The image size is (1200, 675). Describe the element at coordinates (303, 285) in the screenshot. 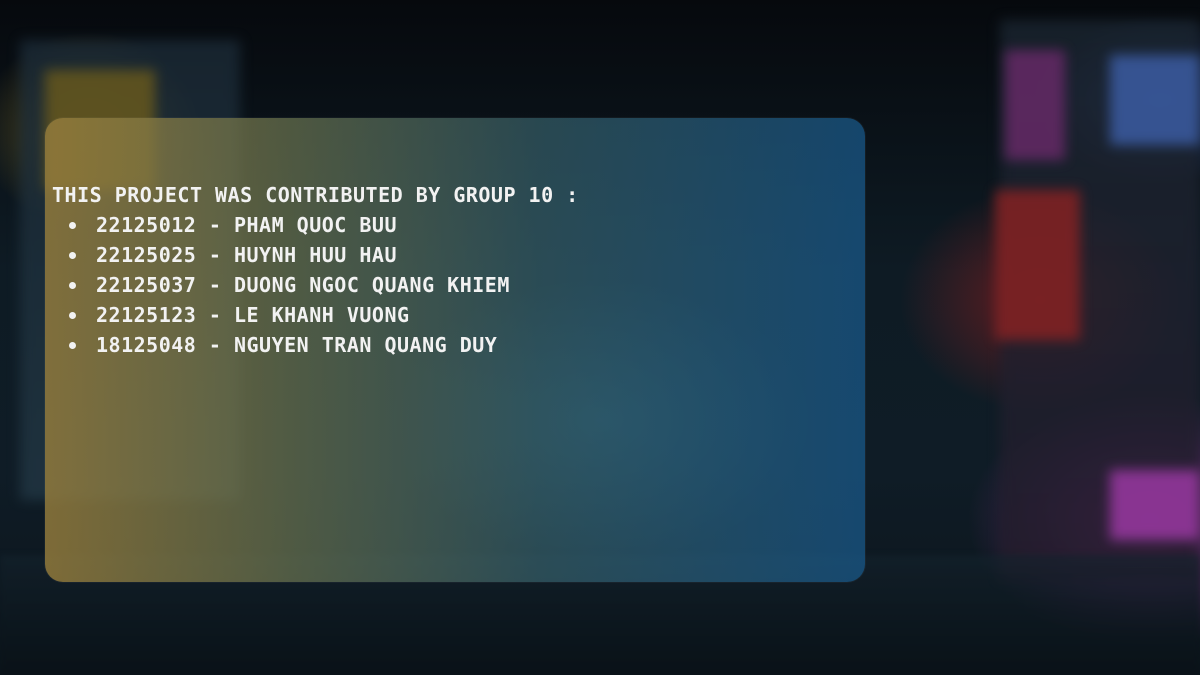

I see `member-text: 22125037 - DUONG NGOC QUANG KHIEM` at that location.